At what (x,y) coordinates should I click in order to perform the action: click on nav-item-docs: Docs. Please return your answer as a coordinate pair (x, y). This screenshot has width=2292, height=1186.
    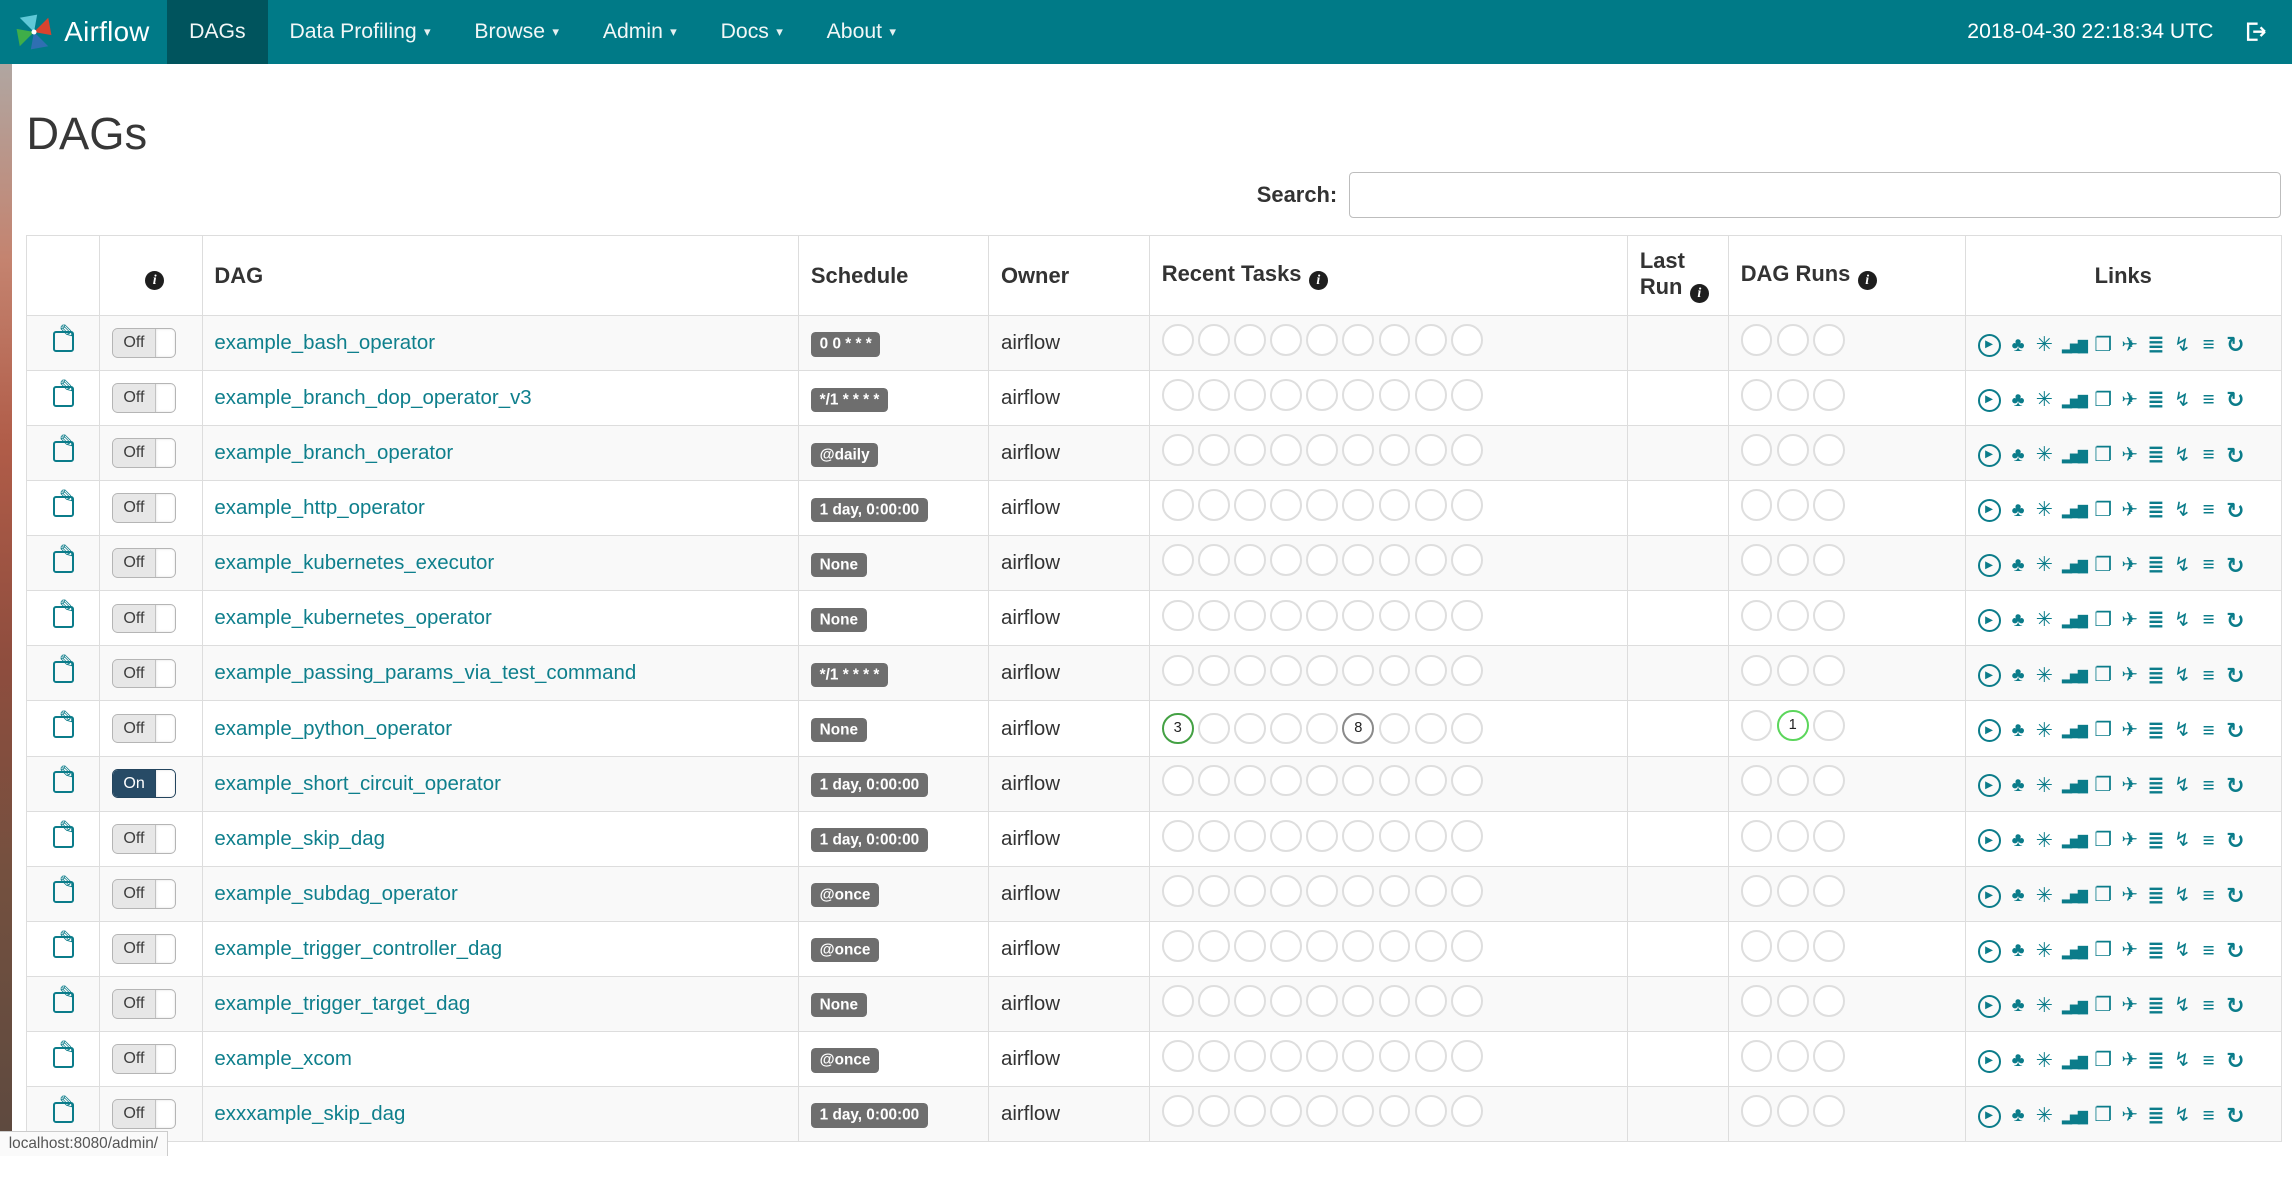
    Looking at the image, I should click on (752, 32).